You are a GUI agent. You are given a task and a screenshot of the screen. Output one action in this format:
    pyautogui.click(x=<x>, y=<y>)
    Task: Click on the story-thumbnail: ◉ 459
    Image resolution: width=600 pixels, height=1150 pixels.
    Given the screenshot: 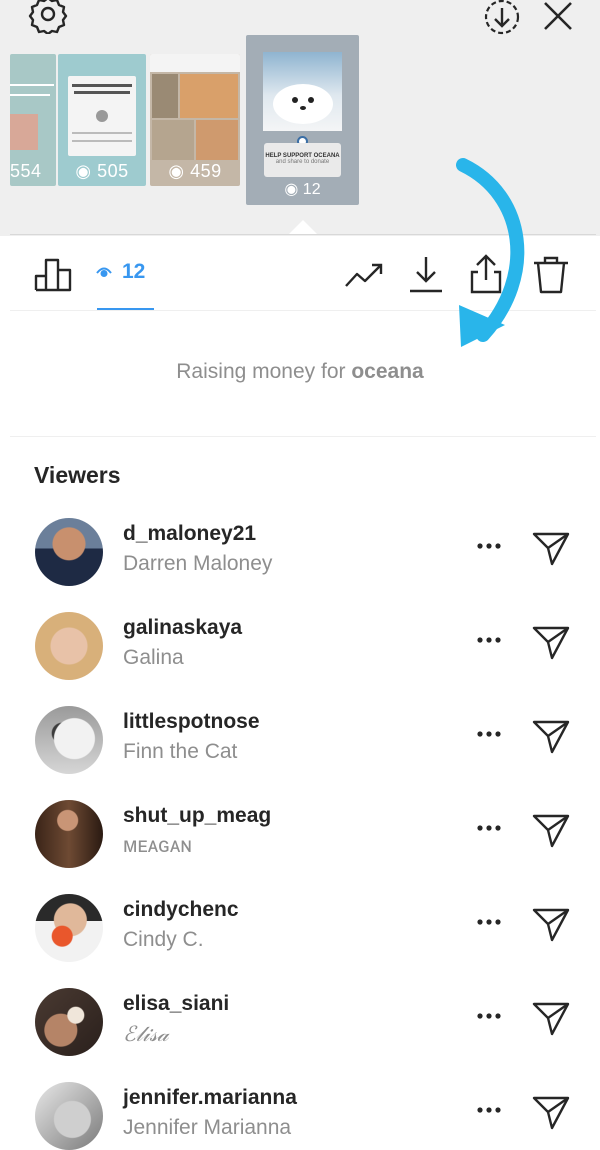 What is the action you would take?
    pyautogui.click(x=195, y=120)
    